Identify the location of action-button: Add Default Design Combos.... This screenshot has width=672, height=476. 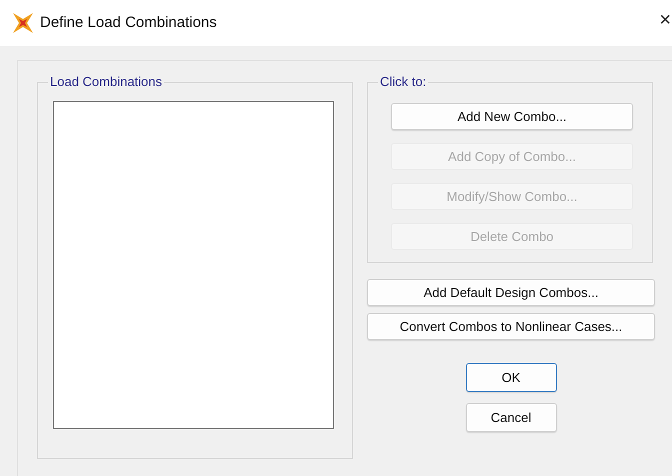
(511, 292).